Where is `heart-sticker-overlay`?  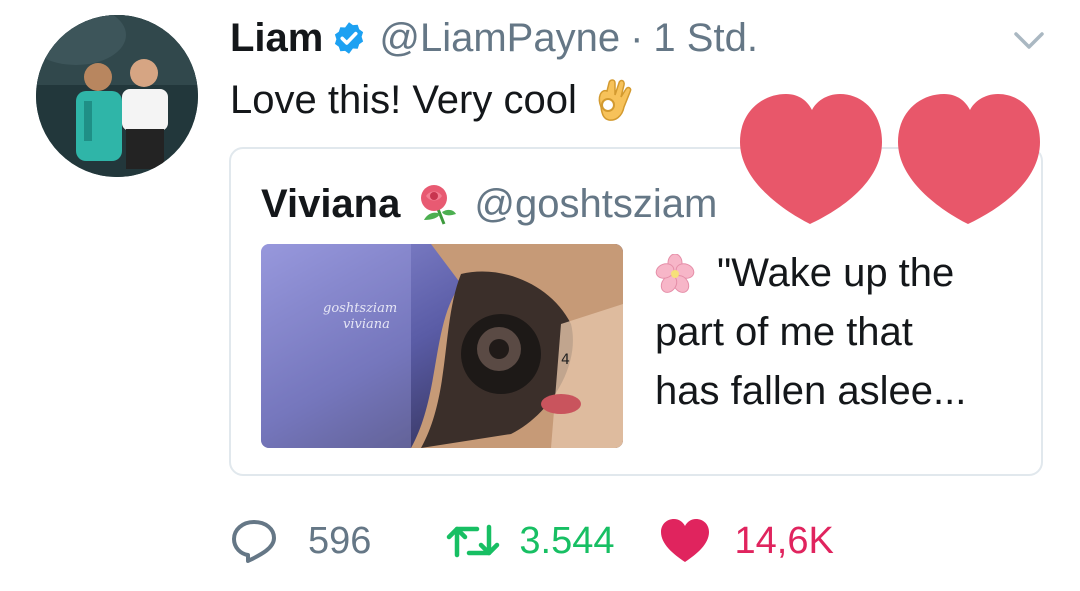 heart-sticker-overlay is located at coordinates (890, 159).